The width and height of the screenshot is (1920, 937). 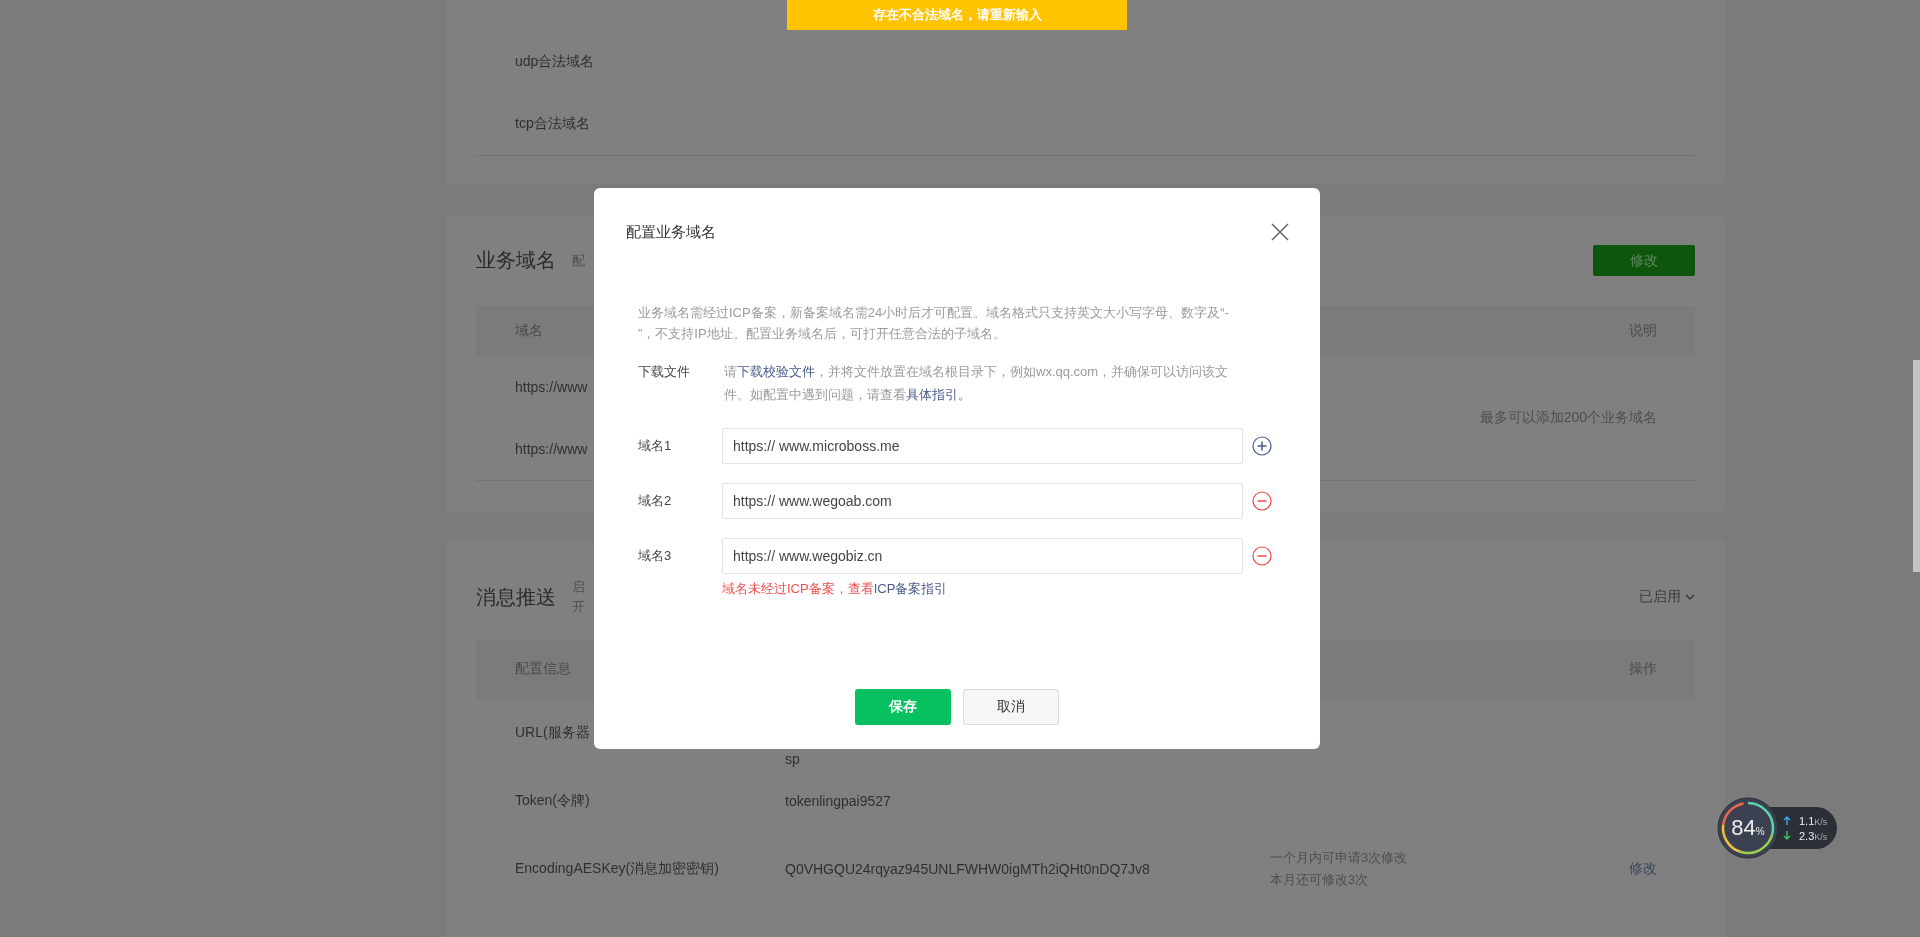 What do you see at coordinates (553, 801) in the screenshot?
I see `table-cell-text: Token(令牌)` at bounding box center [553, 801].